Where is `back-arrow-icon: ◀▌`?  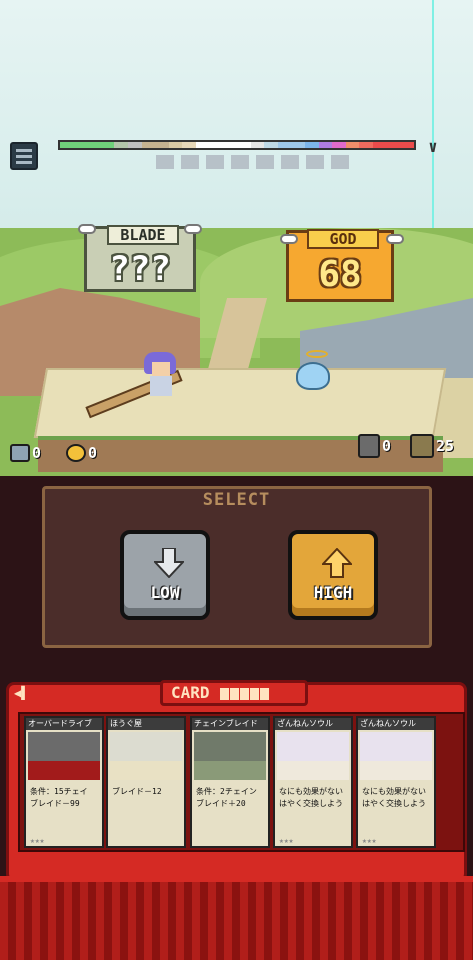 back-arrow-icon: ◀▌ is located at coordinates (30, 694).